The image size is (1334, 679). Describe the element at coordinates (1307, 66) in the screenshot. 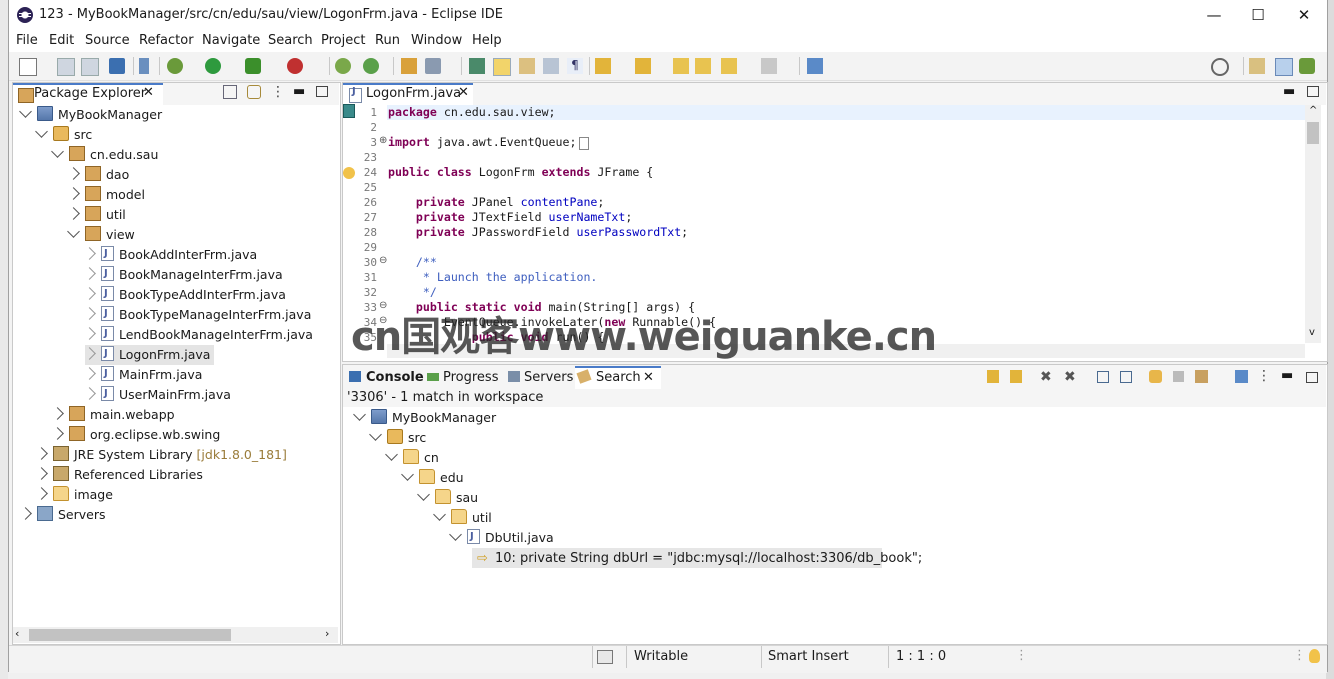

I see `debug-perspective-icon` at that location.